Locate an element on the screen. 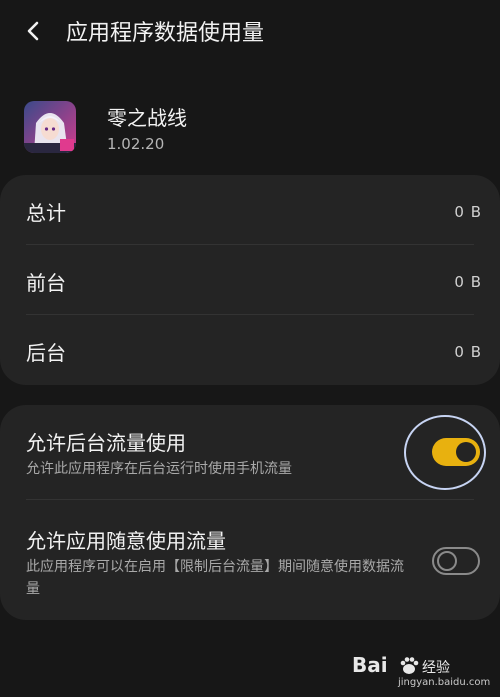 The height and width of the screenshot is (697, 500). paw-icon is located at coordinates (409, 665).